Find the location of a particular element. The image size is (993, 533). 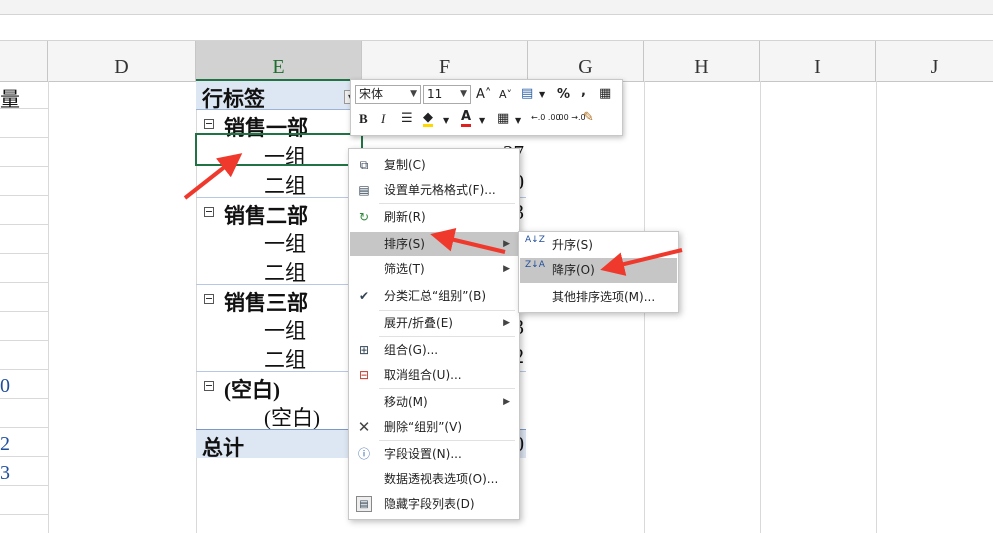

column-header-f: F is located at coordinates (445, 61).